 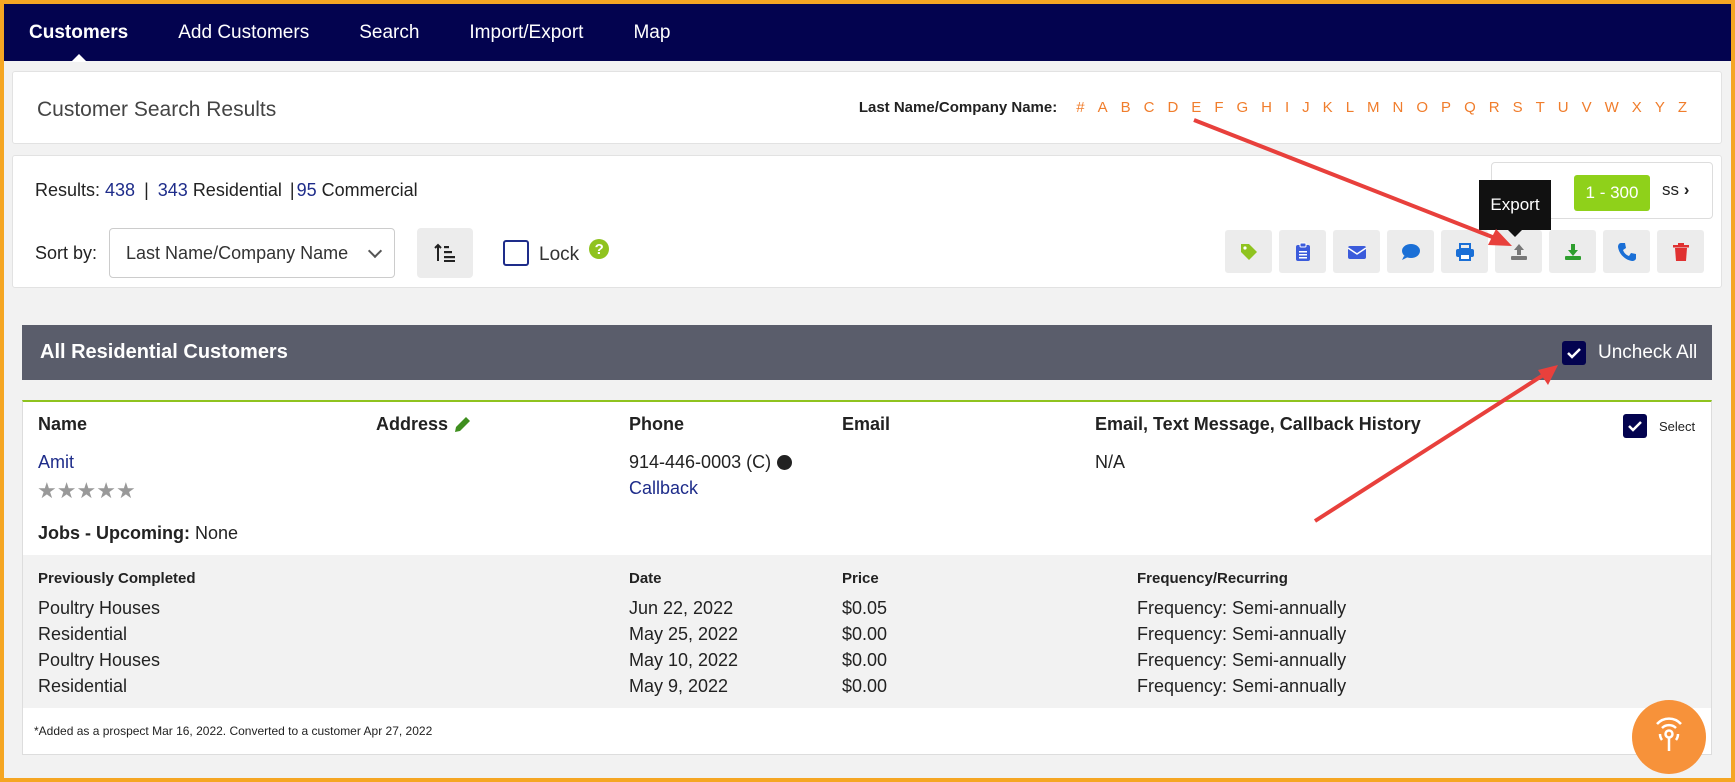 I want to click on results-total-link: 438, so click(x=120, y=190).